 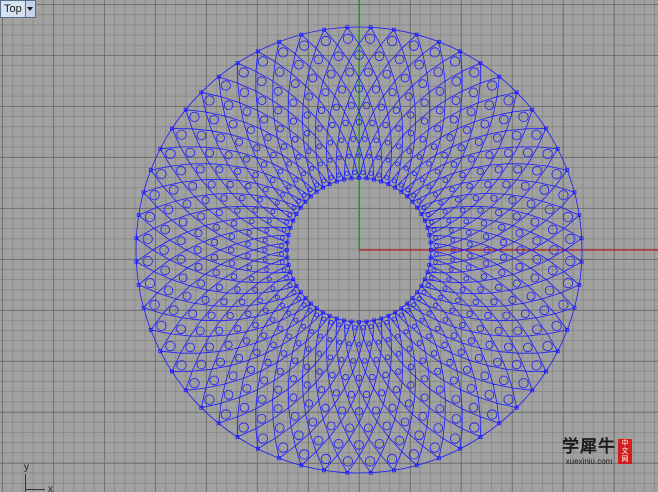 What do you see at coordinates (13, 9) in the screenshot?
I see `viewport-title: Top` at bounding box center [13, 9].